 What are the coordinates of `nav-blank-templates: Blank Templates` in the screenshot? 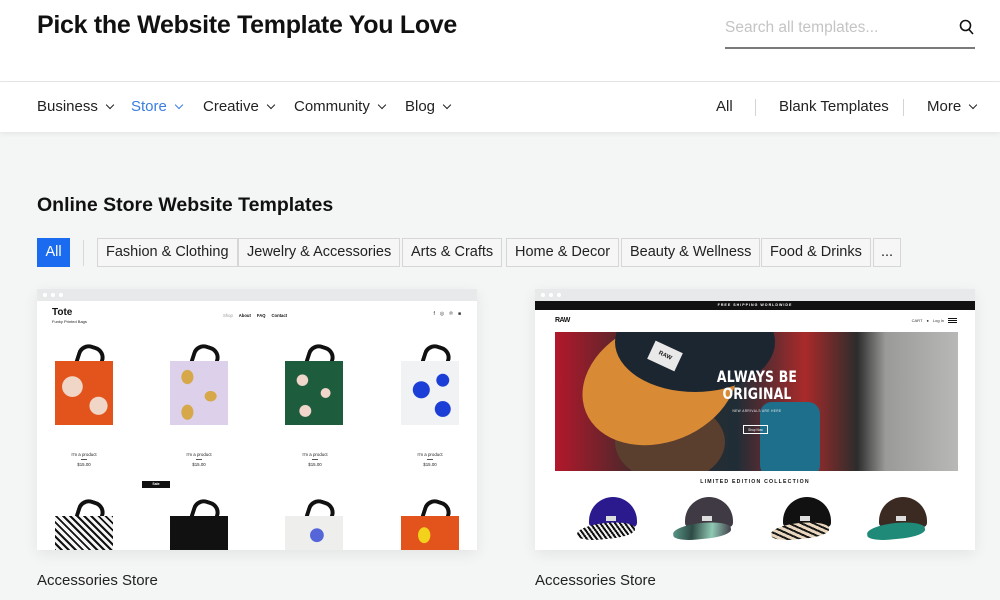 It's located at (834, 106).